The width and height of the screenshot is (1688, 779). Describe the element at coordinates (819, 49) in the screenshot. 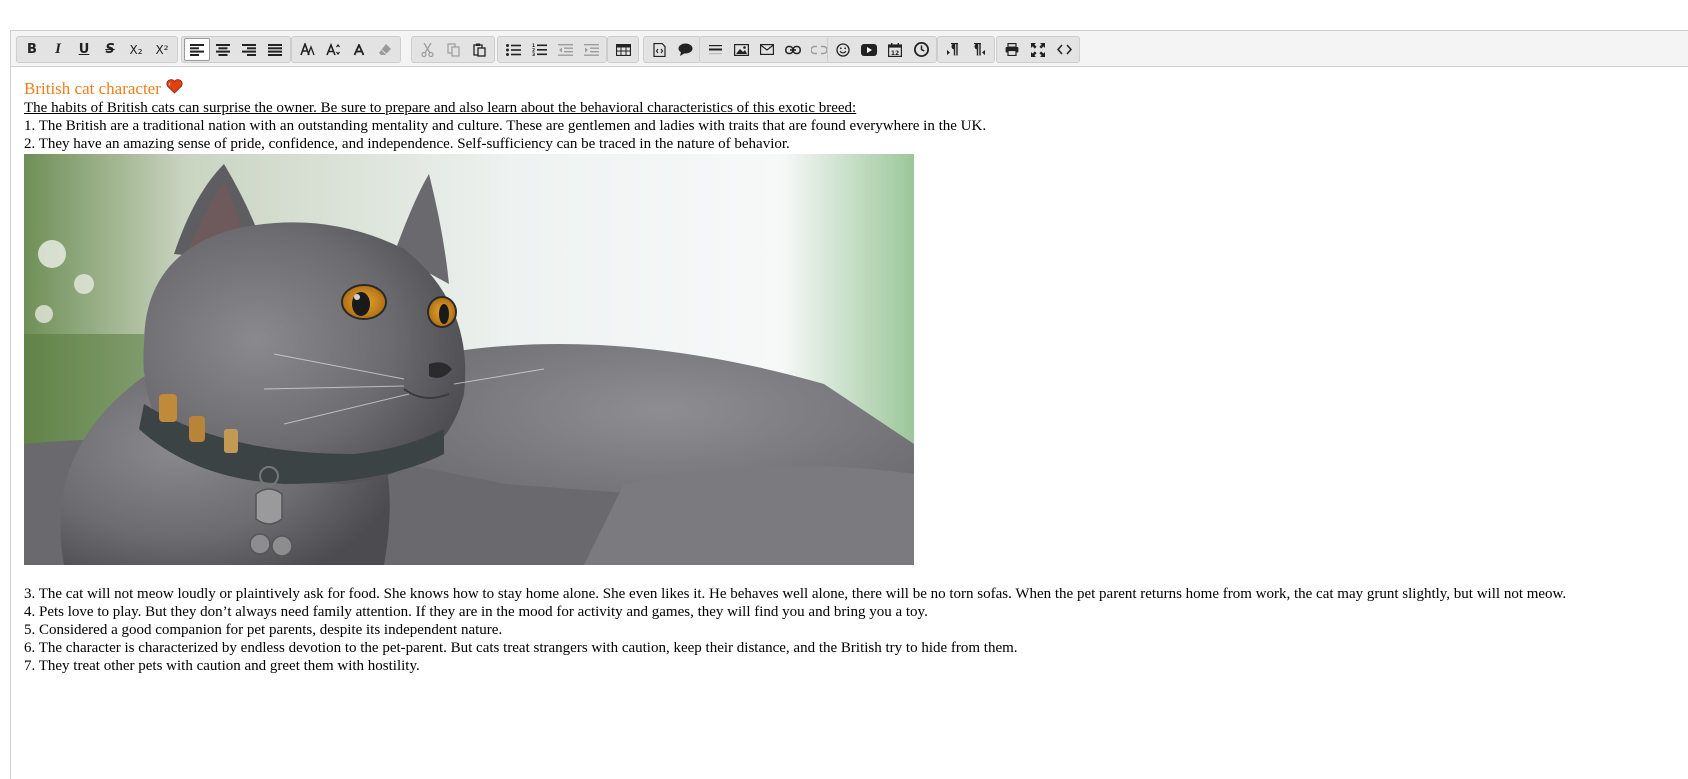

I see `unlink-icon` at that location.